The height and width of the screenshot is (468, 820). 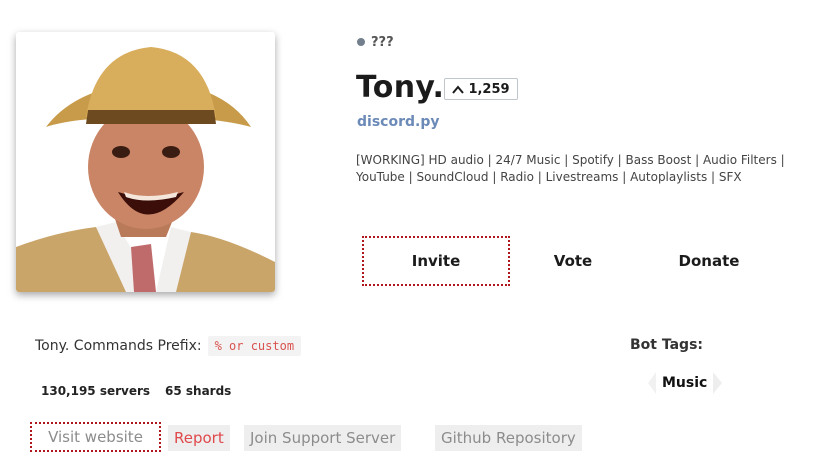 What do you see at coordinates (489, 89) in the screenshot?
I see `vote-count: 1,259` at bounding box center [489, 89].